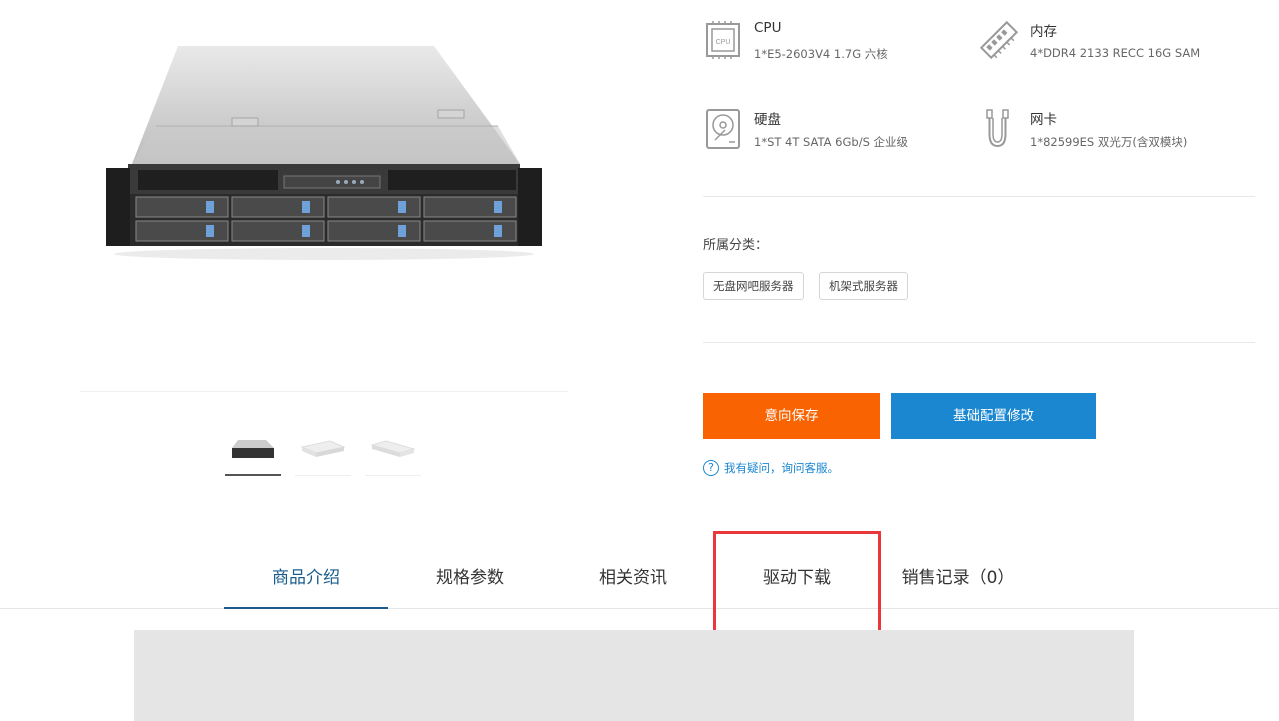 This screenshot has height=721, width=1279. What do you see at coordinates (821, 54) in the screenshot?
I see `spec-value: 1*E5-2603V4 1.7G 六核` at bounding box center [821, 54].